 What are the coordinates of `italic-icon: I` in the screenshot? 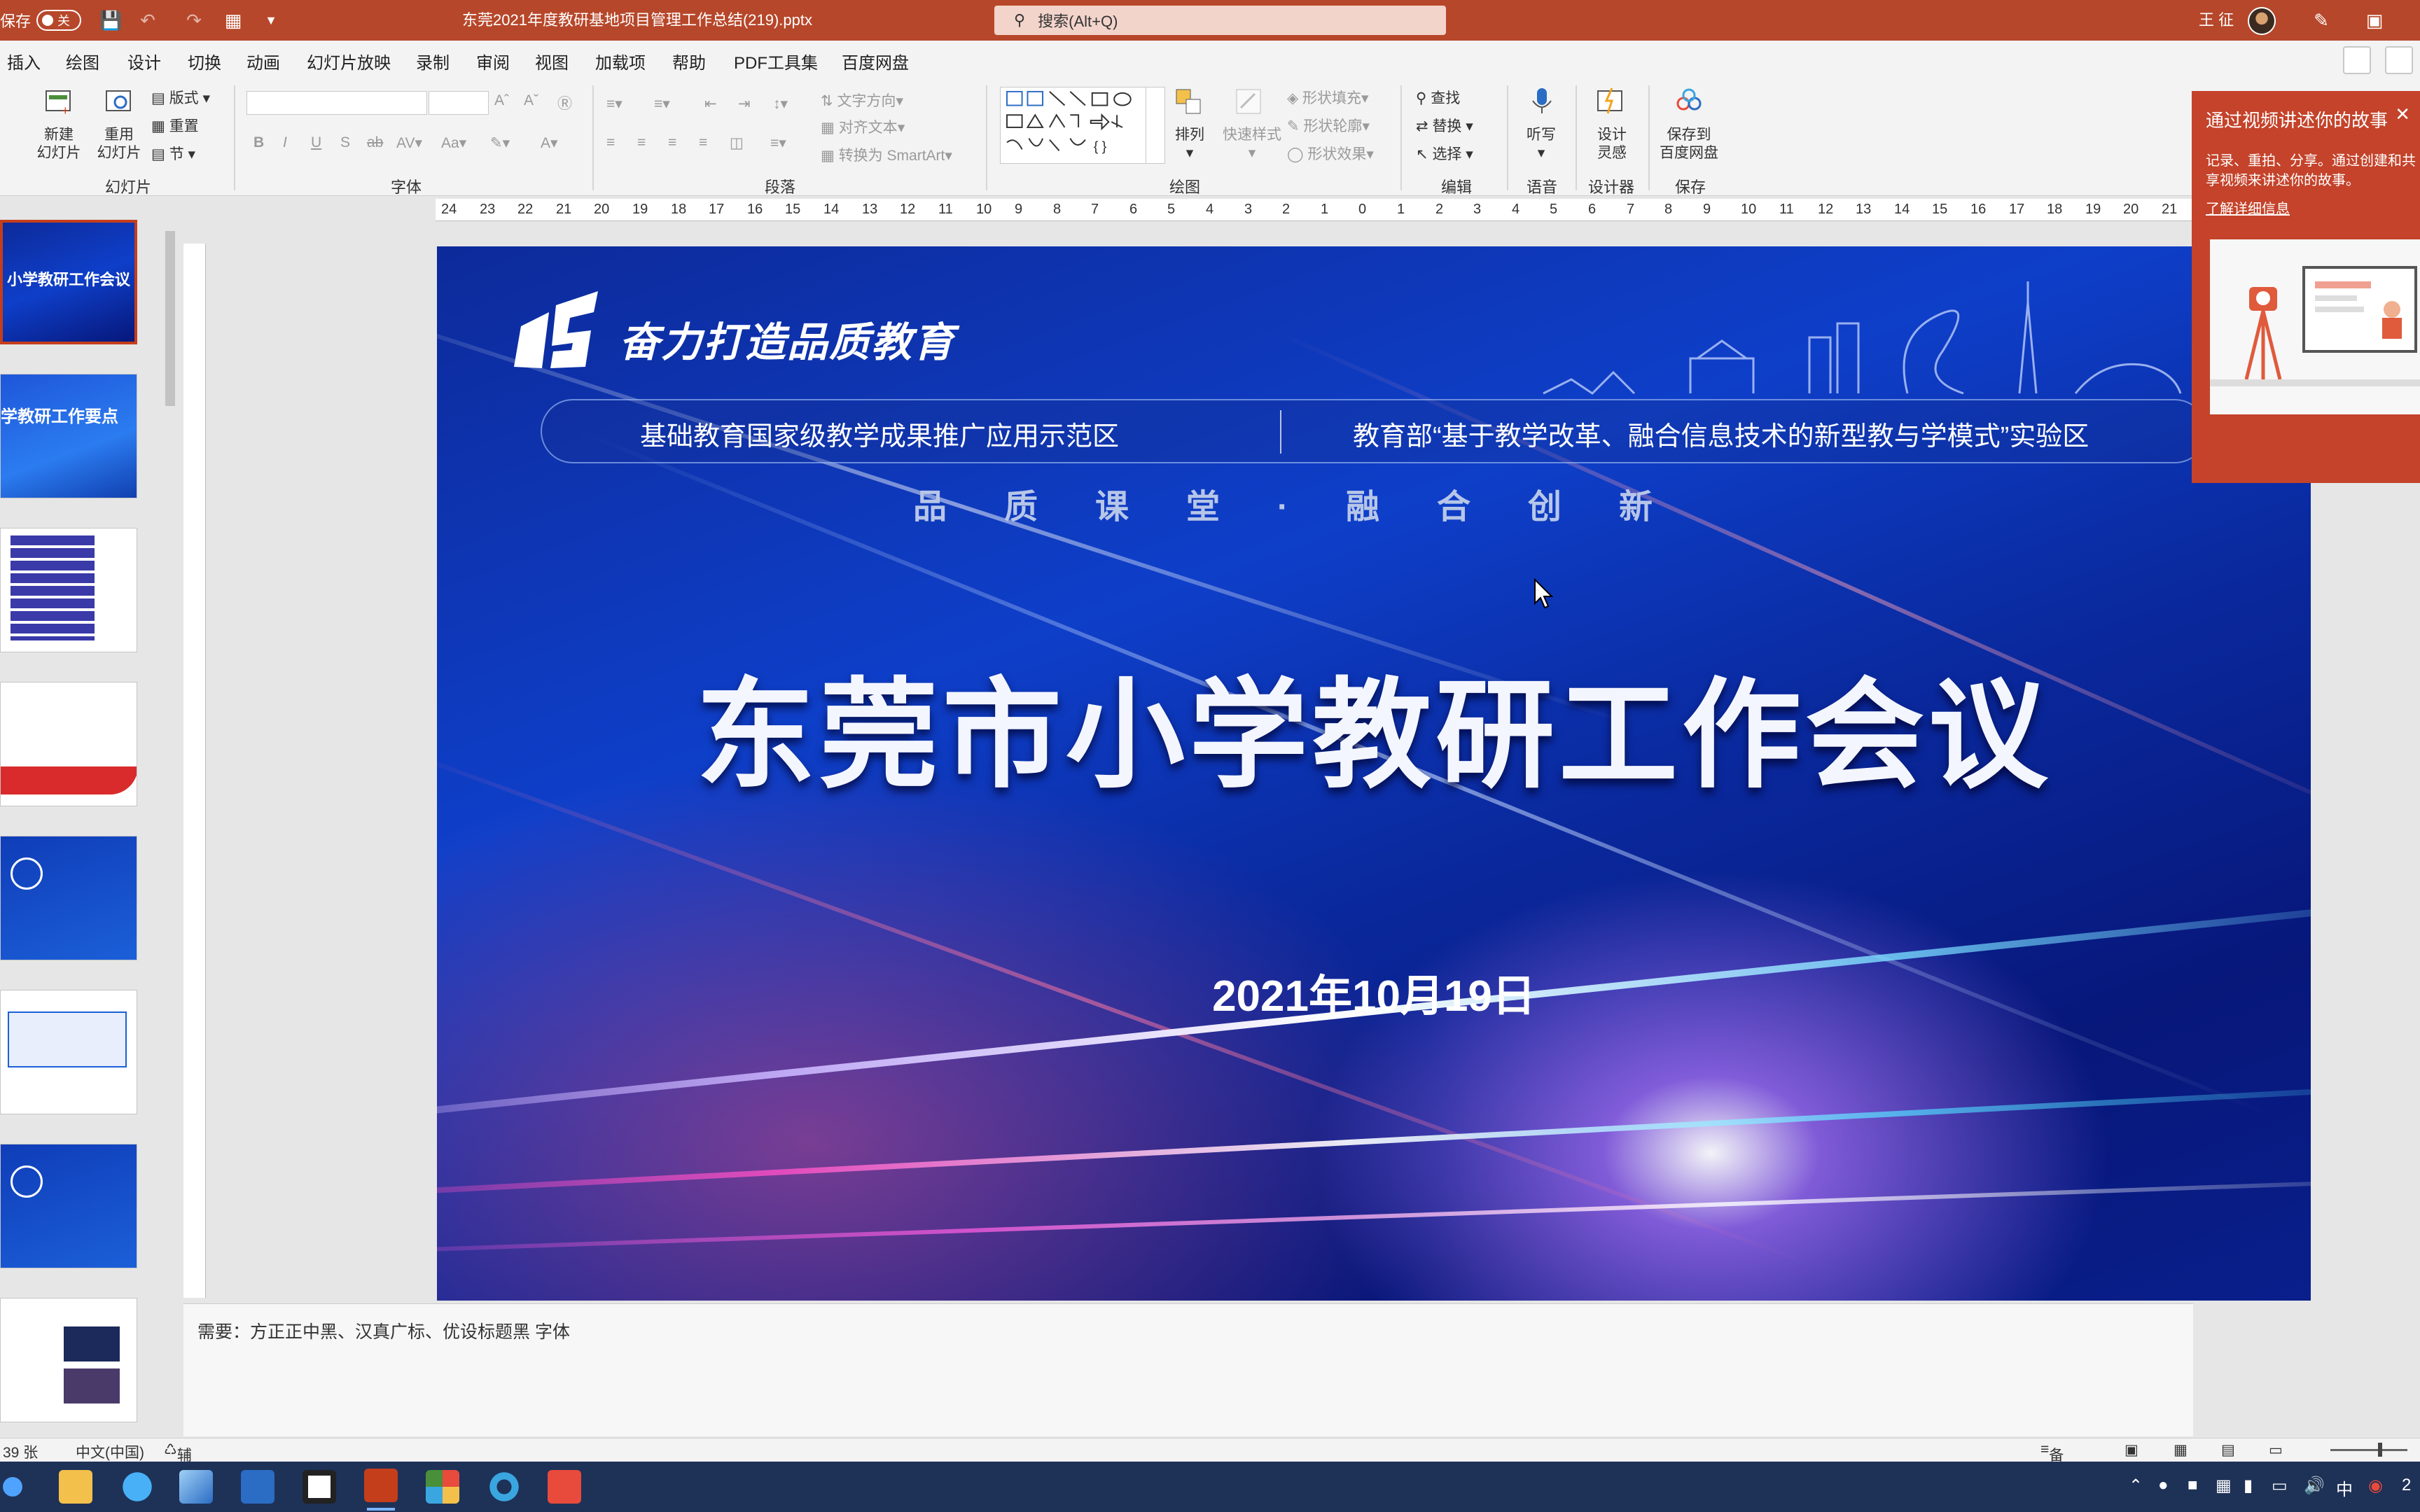 It's located at (285, 142).